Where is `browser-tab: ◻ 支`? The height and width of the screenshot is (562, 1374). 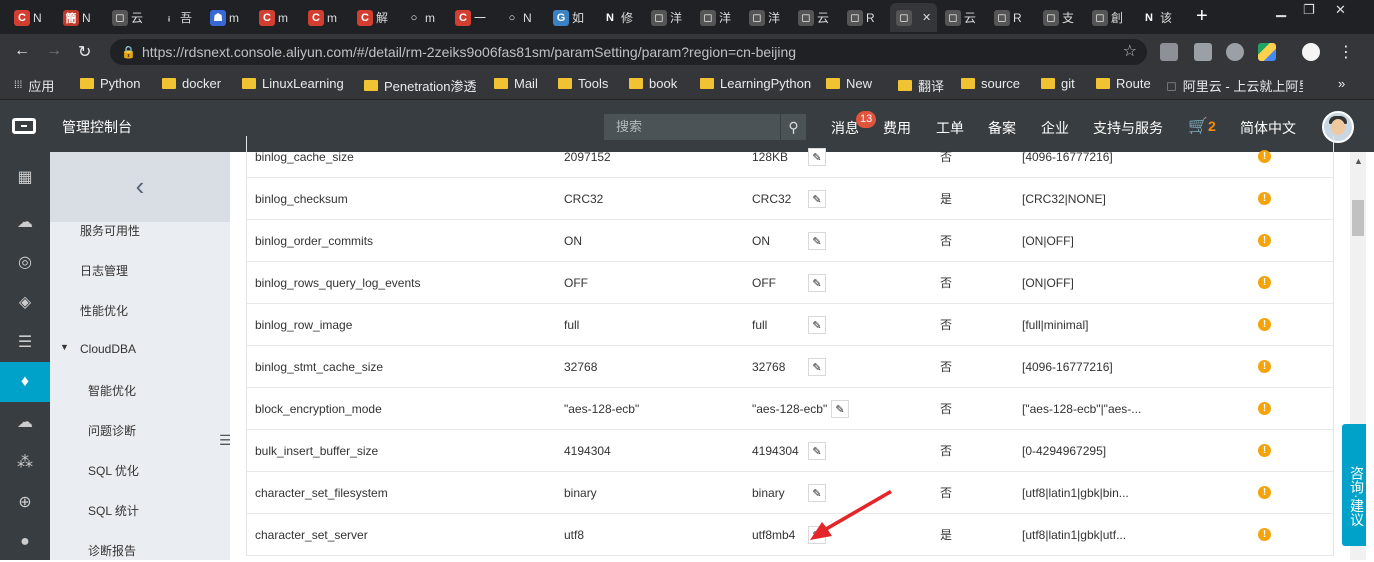
browser-tab: ◻ 支 is located at coordinates (1060, 17).